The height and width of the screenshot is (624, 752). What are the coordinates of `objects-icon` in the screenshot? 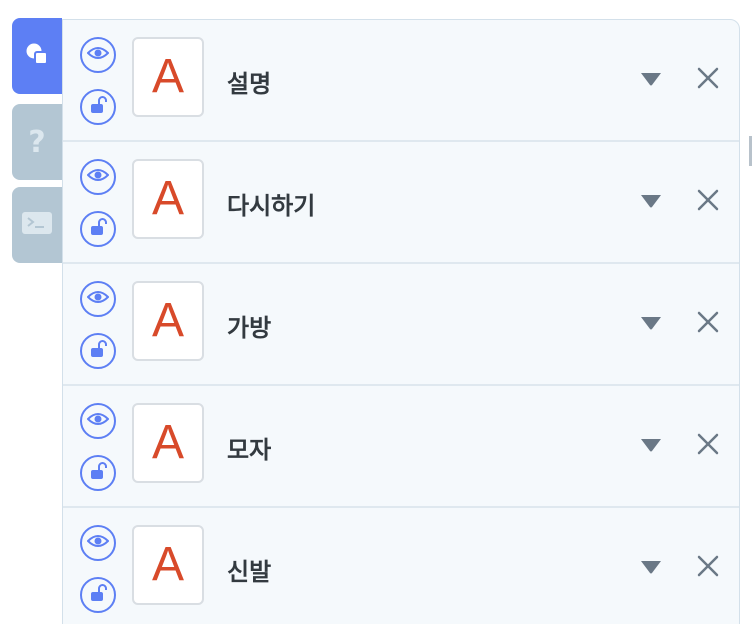 It's located at (37, 56).